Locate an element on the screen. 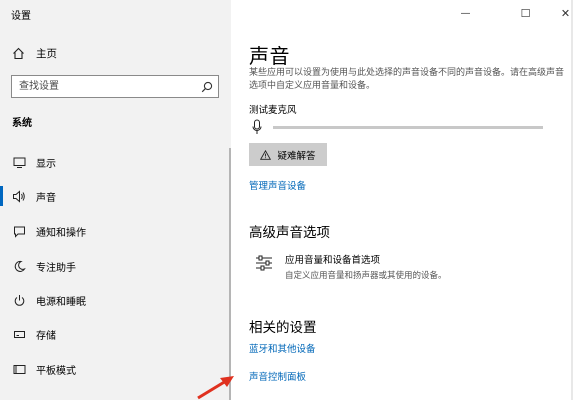  sidebar-item-notifications: 通知和操作 is located at coordinates (115, 231).